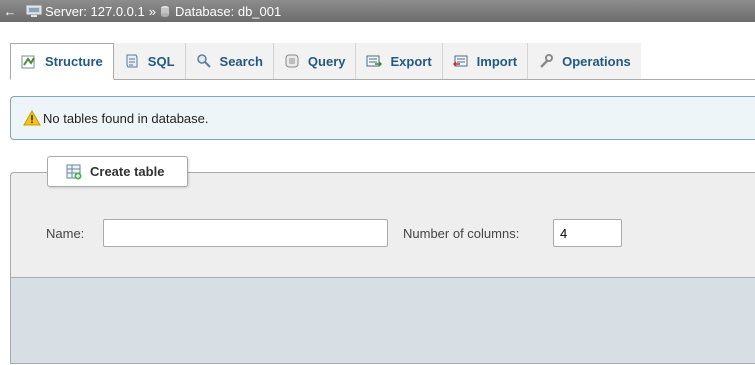 This screenshot has width=755, height=365. I want to click on breadcrumb-server-label: Server: 127.0.0.1, so click(95, 11).